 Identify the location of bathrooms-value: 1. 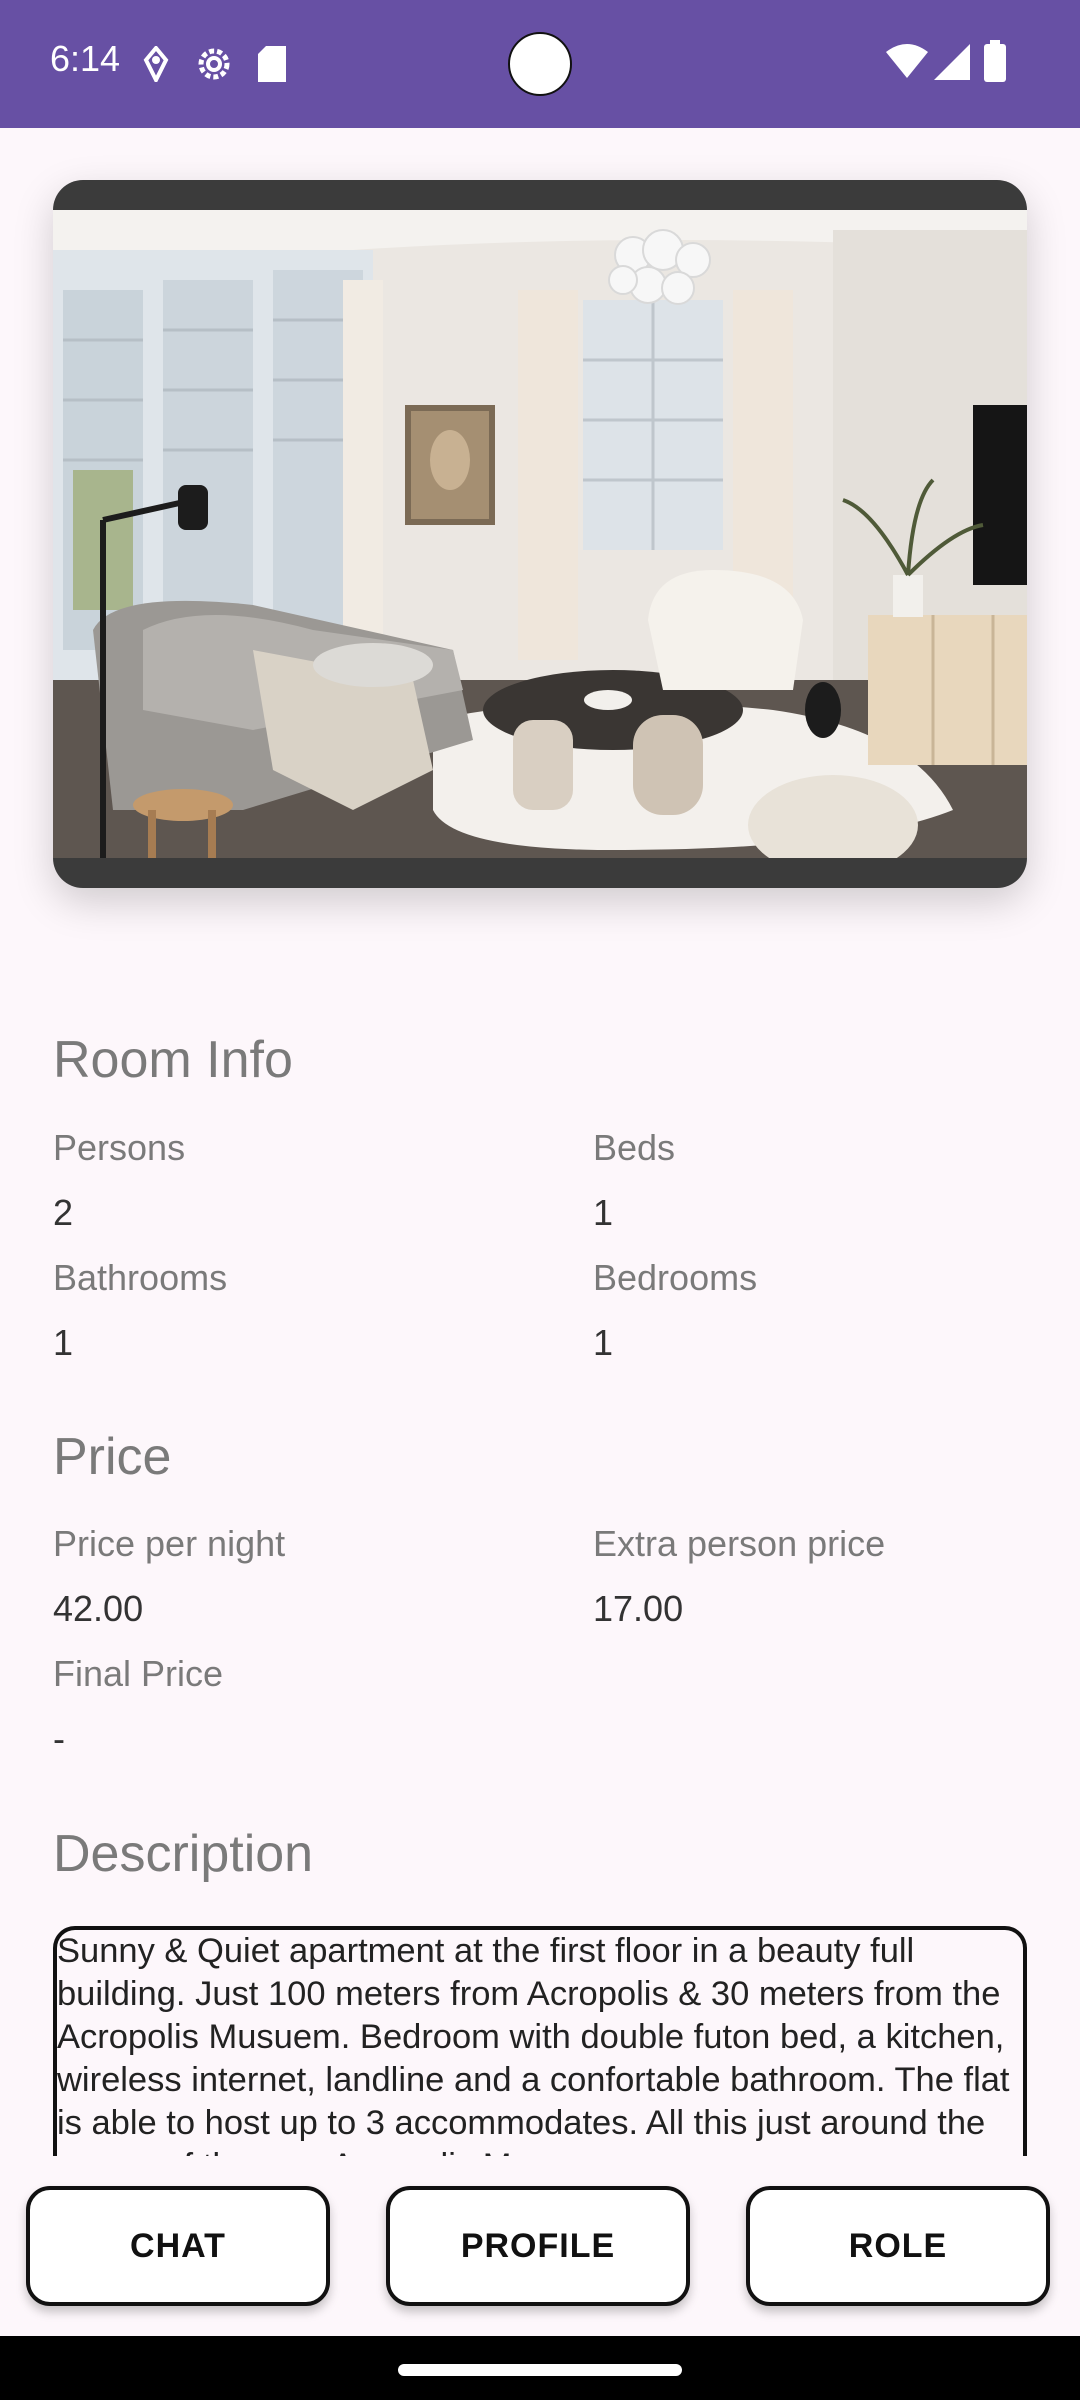
(63, 1342).